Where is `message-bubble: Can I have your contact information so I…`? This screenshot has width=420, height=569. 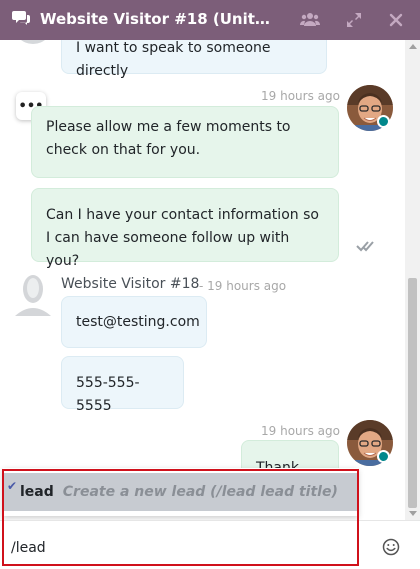 message-bubble: Can I have your contact information so I… is located at coordinates (185, 228).